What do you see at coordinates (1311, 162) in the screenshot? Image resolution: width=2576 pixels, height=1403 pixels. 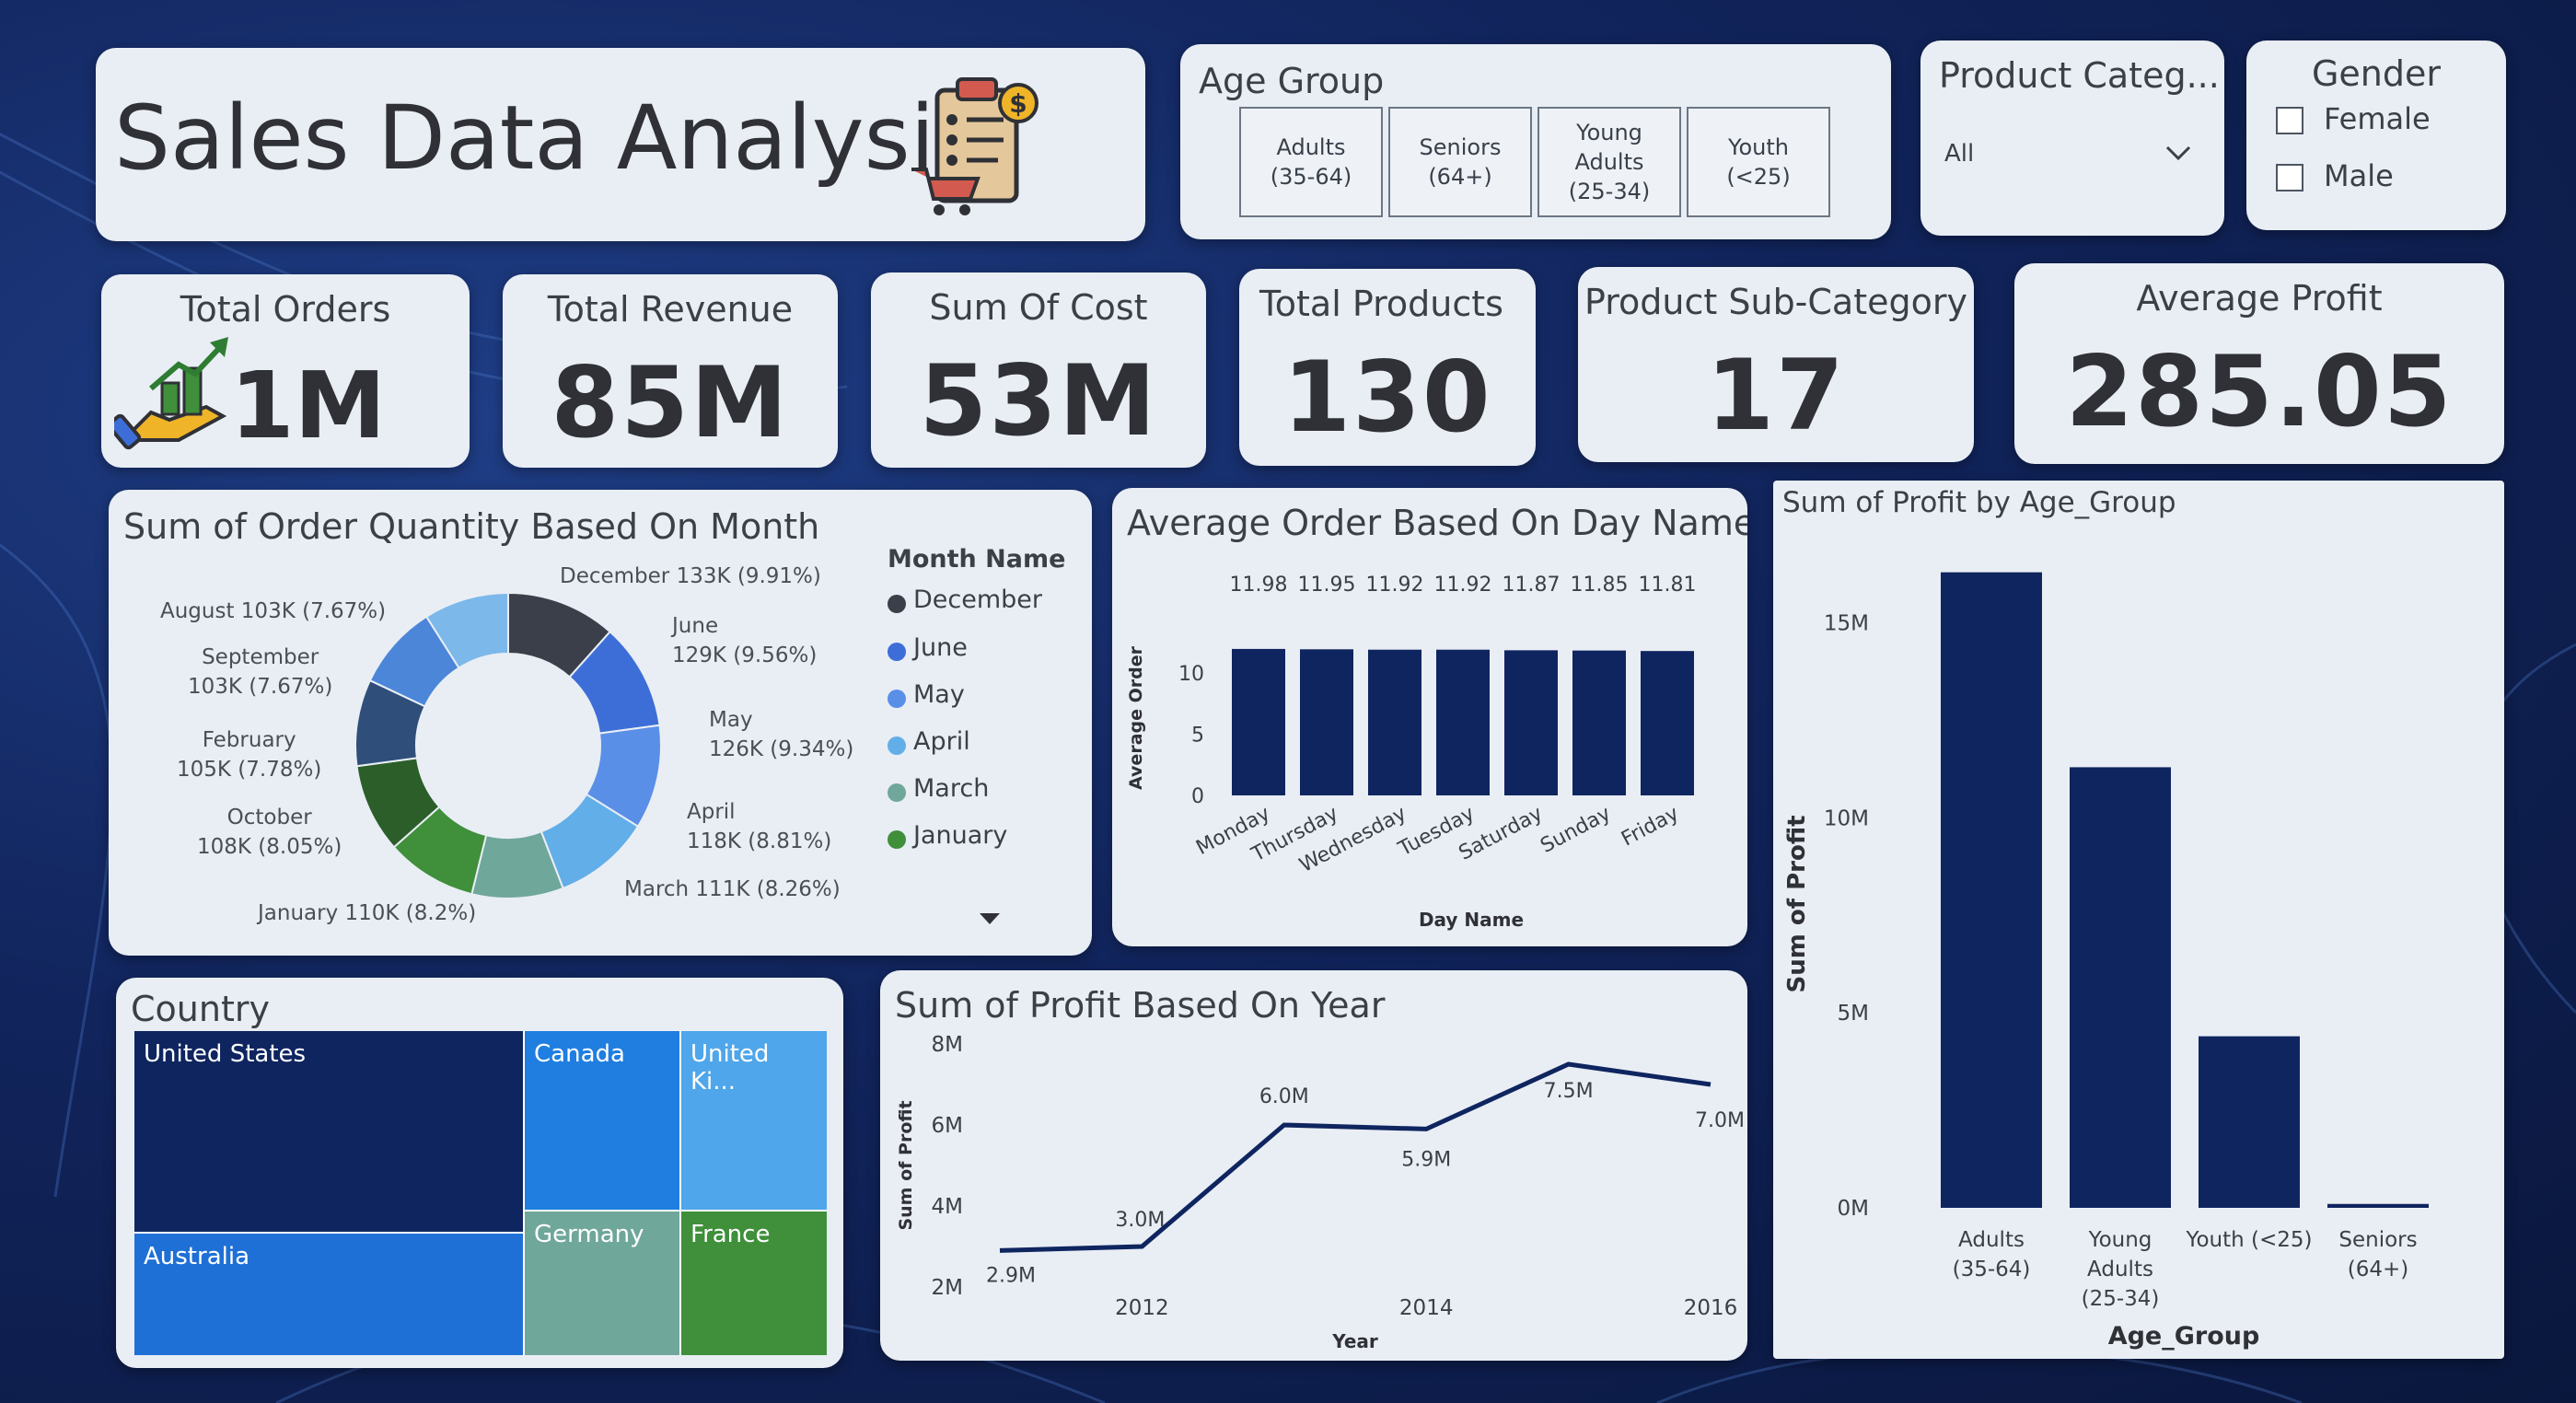 I see `age-option-adults: Adults (35-64)` at bounding box center [1311, 162].